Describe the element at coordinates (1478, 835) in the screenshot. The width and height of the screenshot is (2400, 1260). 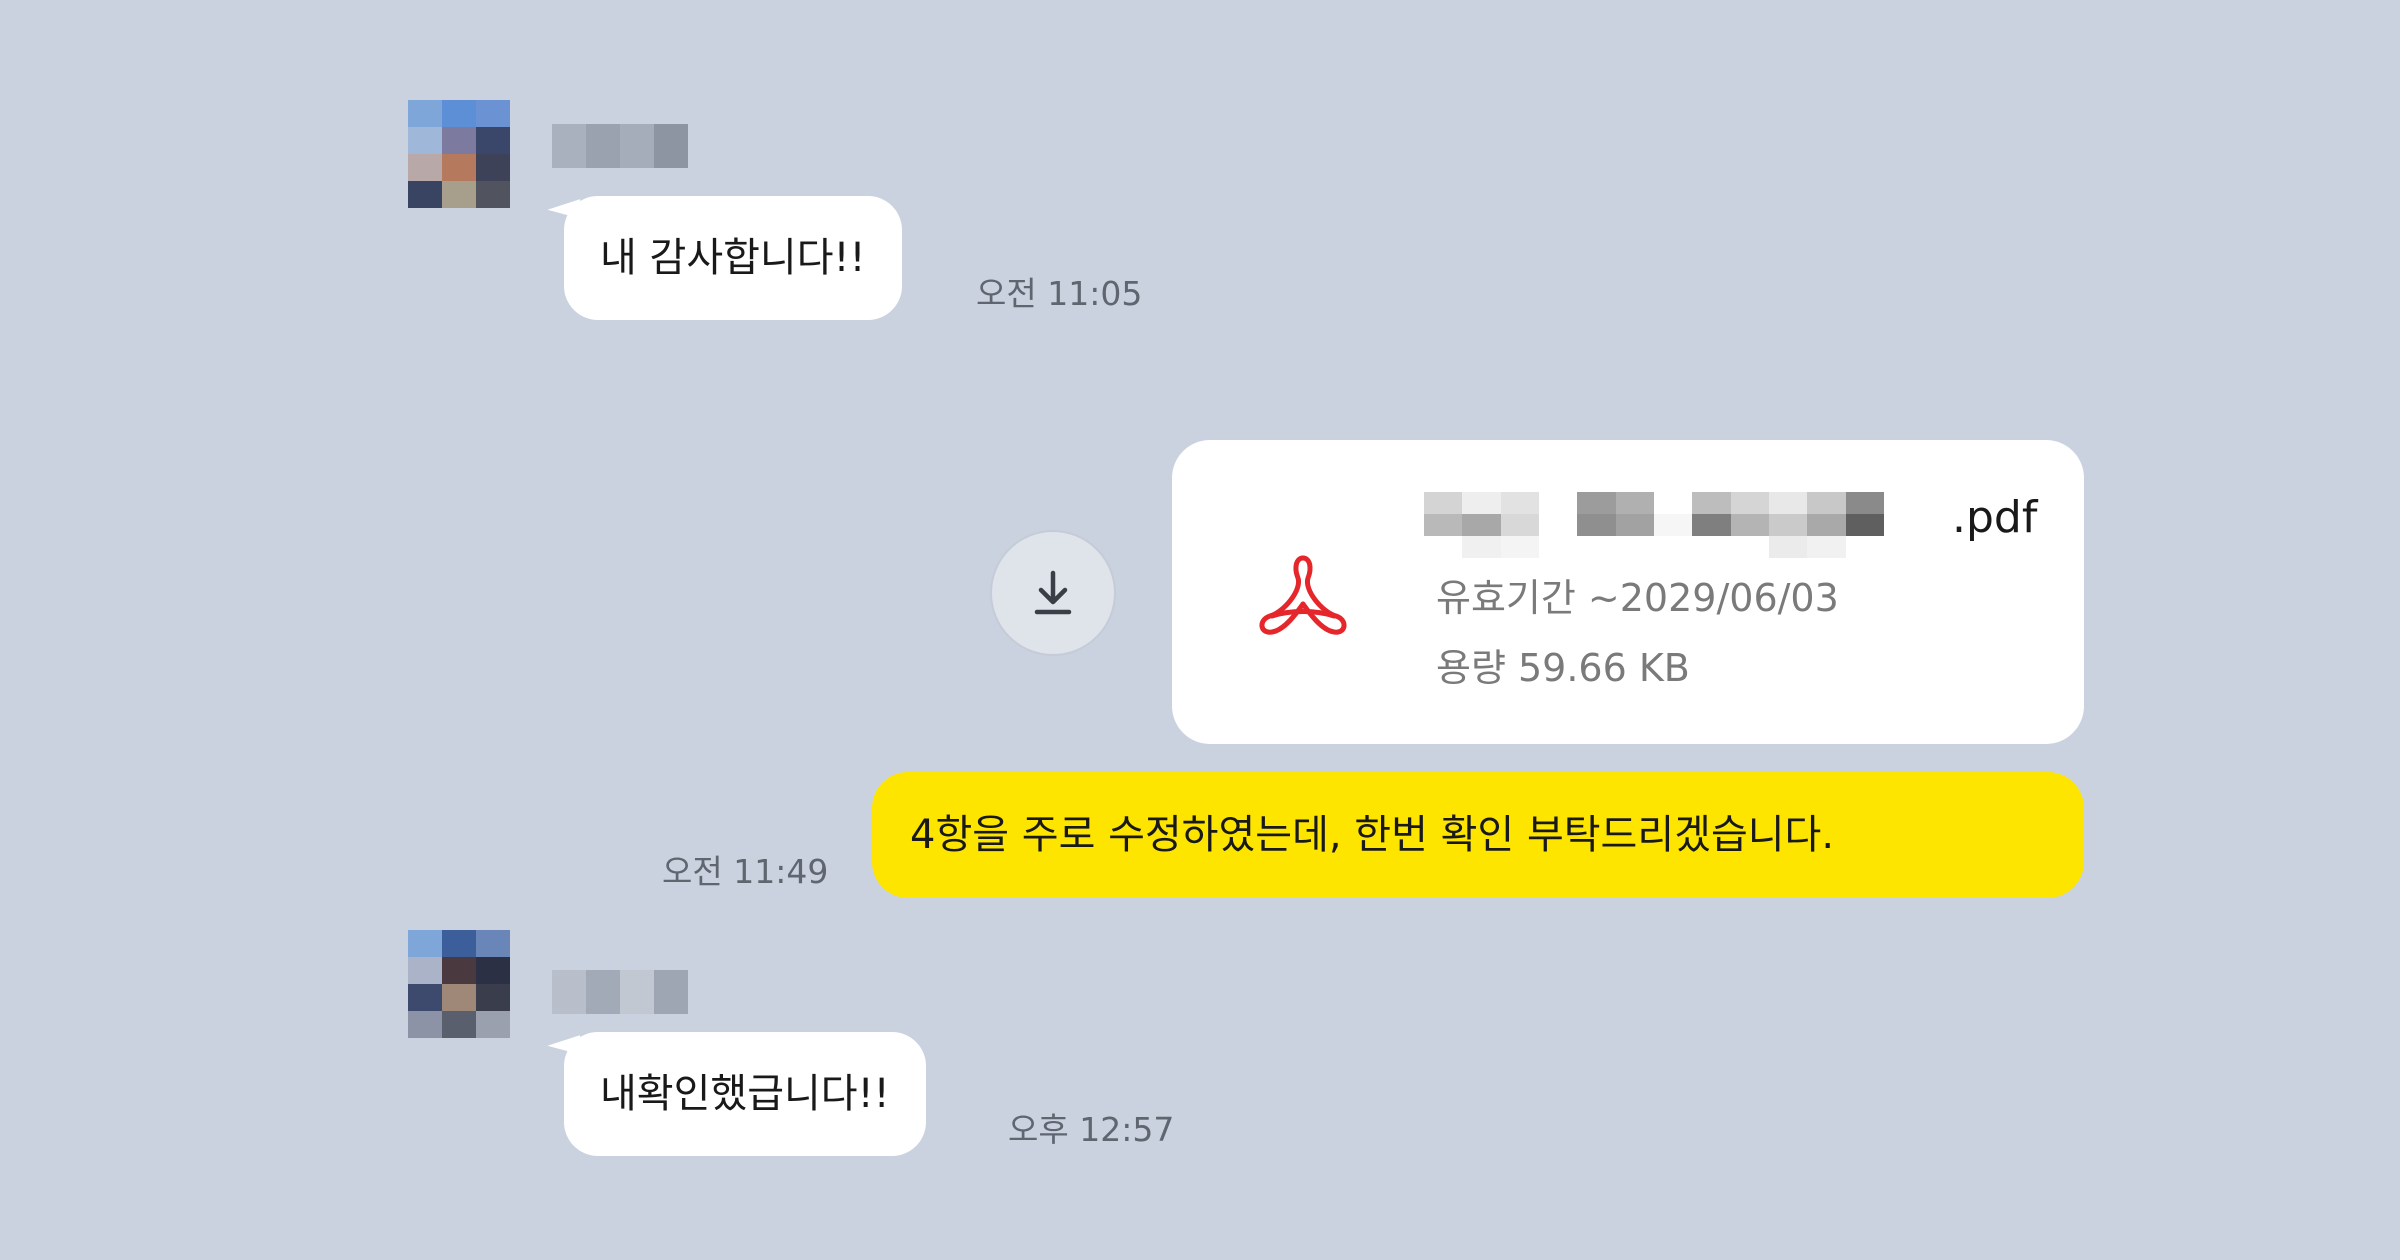
I see `message-bubble-outgoing: 4항을 주로 수정하였는데, 한번 확인 부탁드리겠습니다.` at that location.